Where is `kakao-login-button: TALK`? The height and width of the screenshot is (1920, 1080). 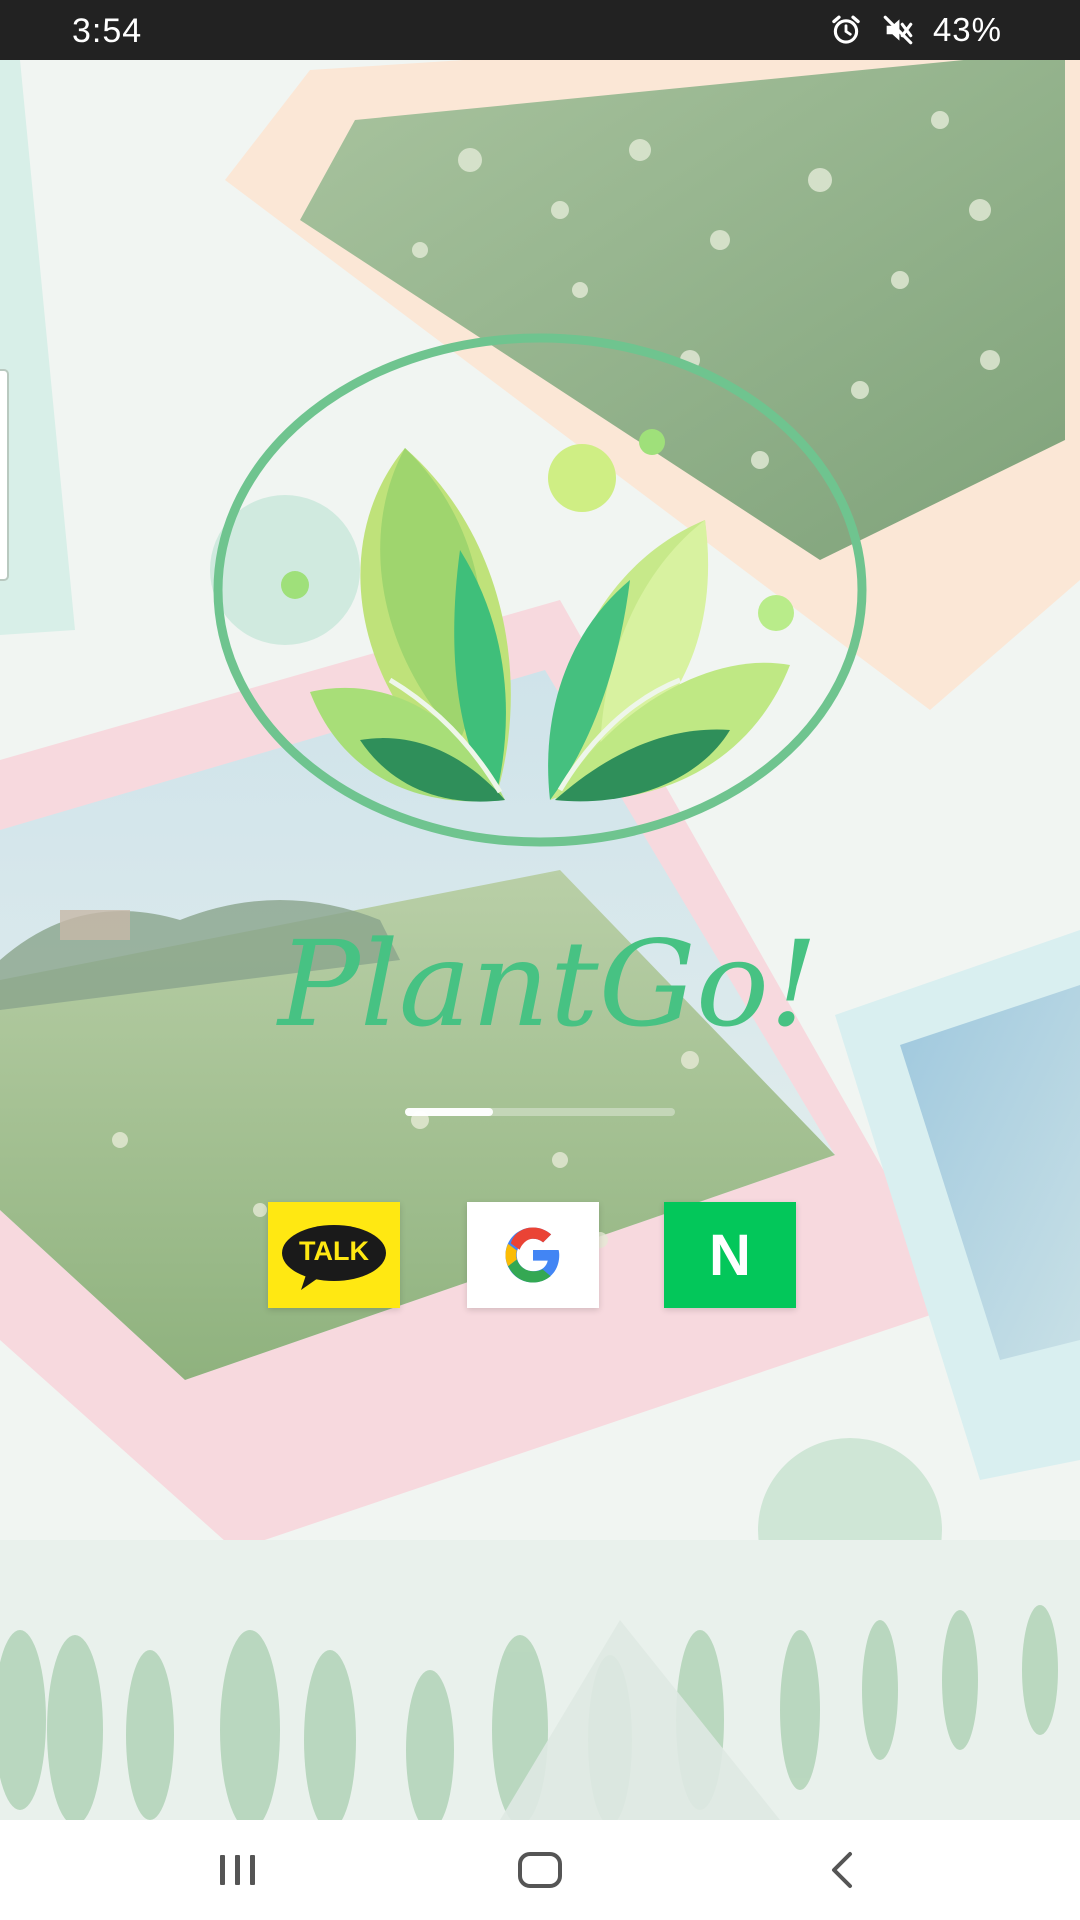
kakao-login-button: TALK is located at coordinates (334, 1255).